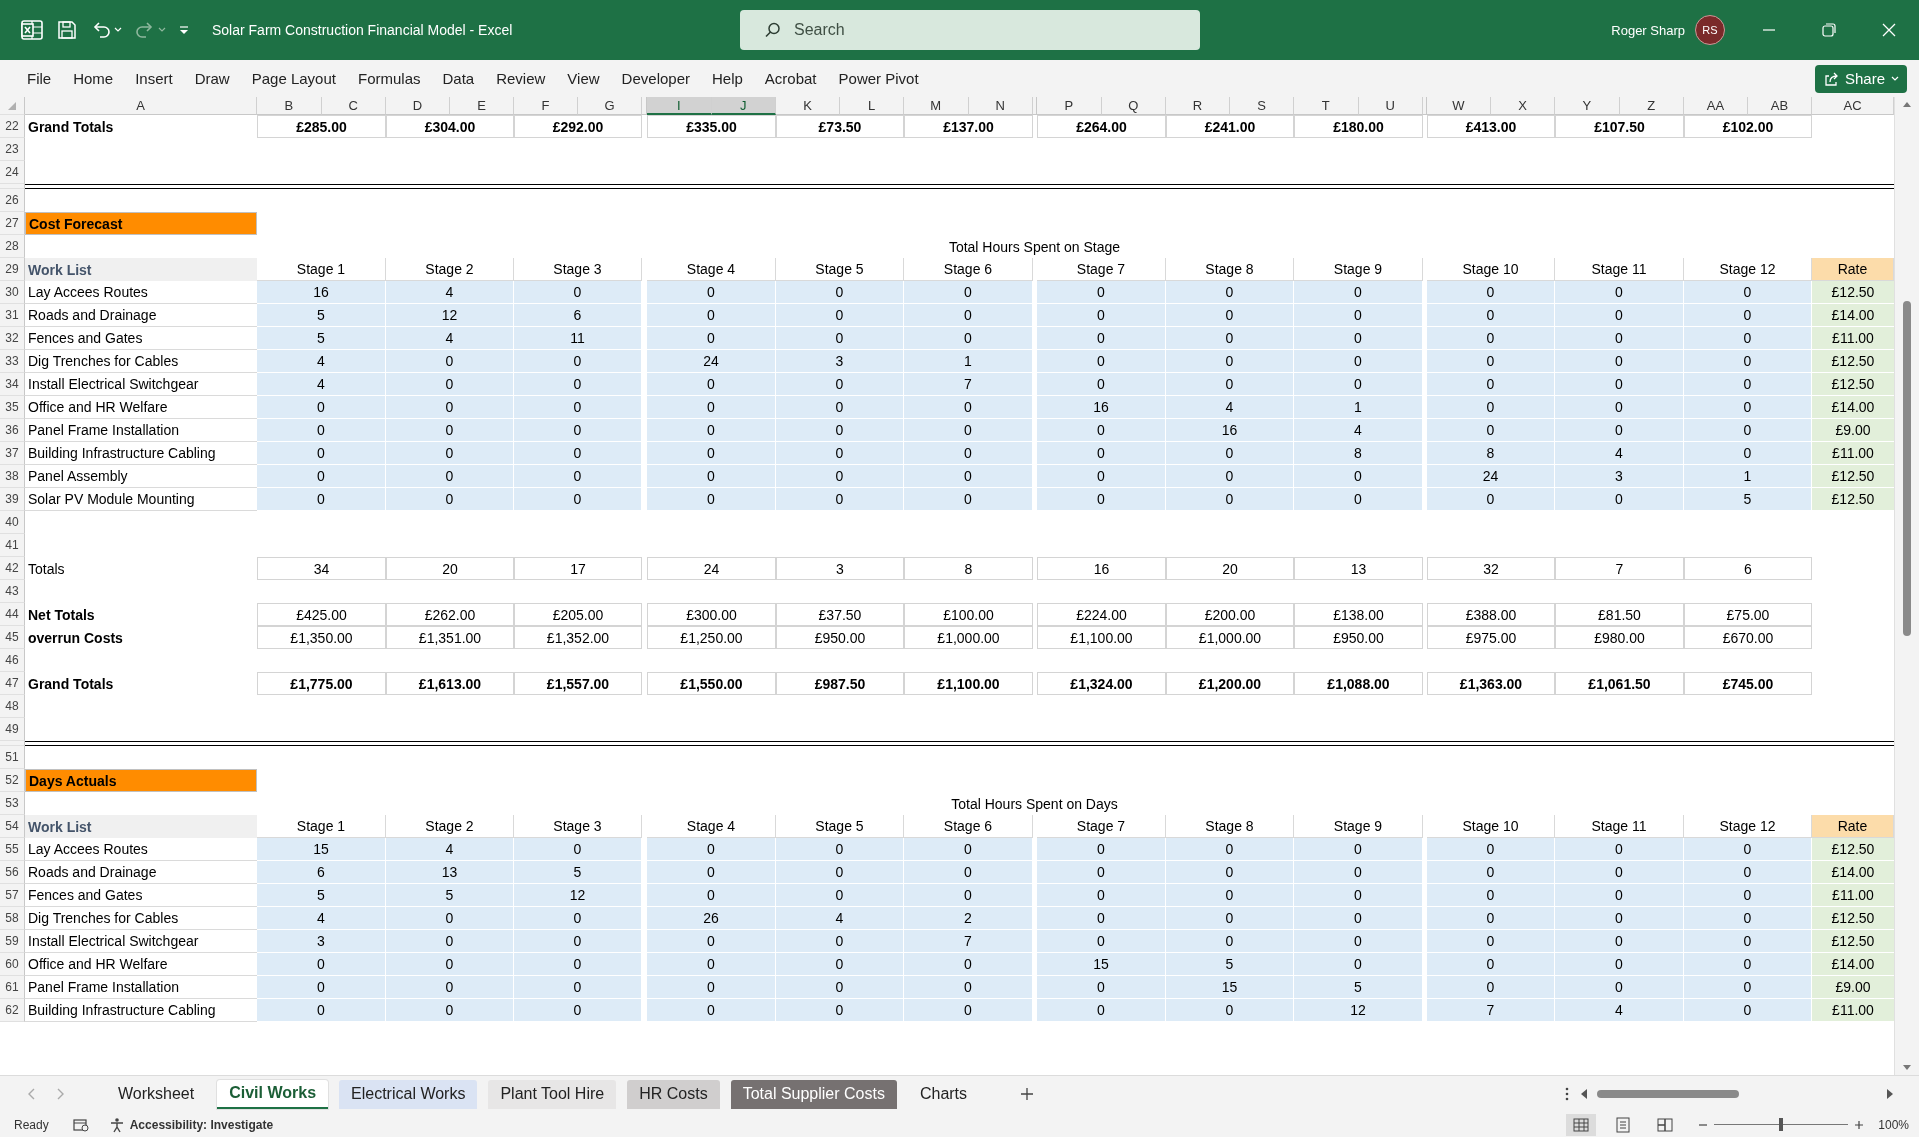 The height and width of the screenshot is (1137, 1919). What do you see at coordinates (12, 803) in the screenshot?
I see `row-header: 53` at bounding box center [12, 803].